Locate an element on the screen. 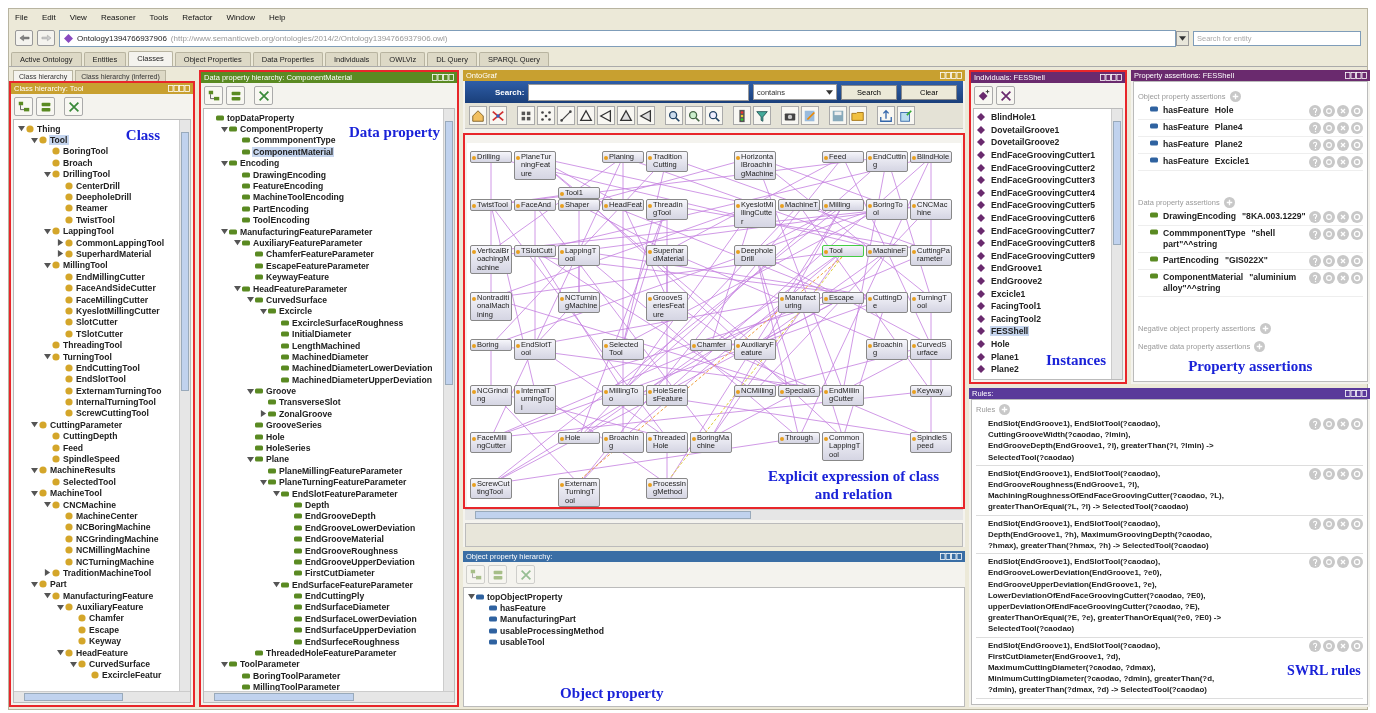 The height and width of the screenshot is (713, 1376). tree-item: EndSurfaceFeatureParameter is located at coordinates (352, 584).